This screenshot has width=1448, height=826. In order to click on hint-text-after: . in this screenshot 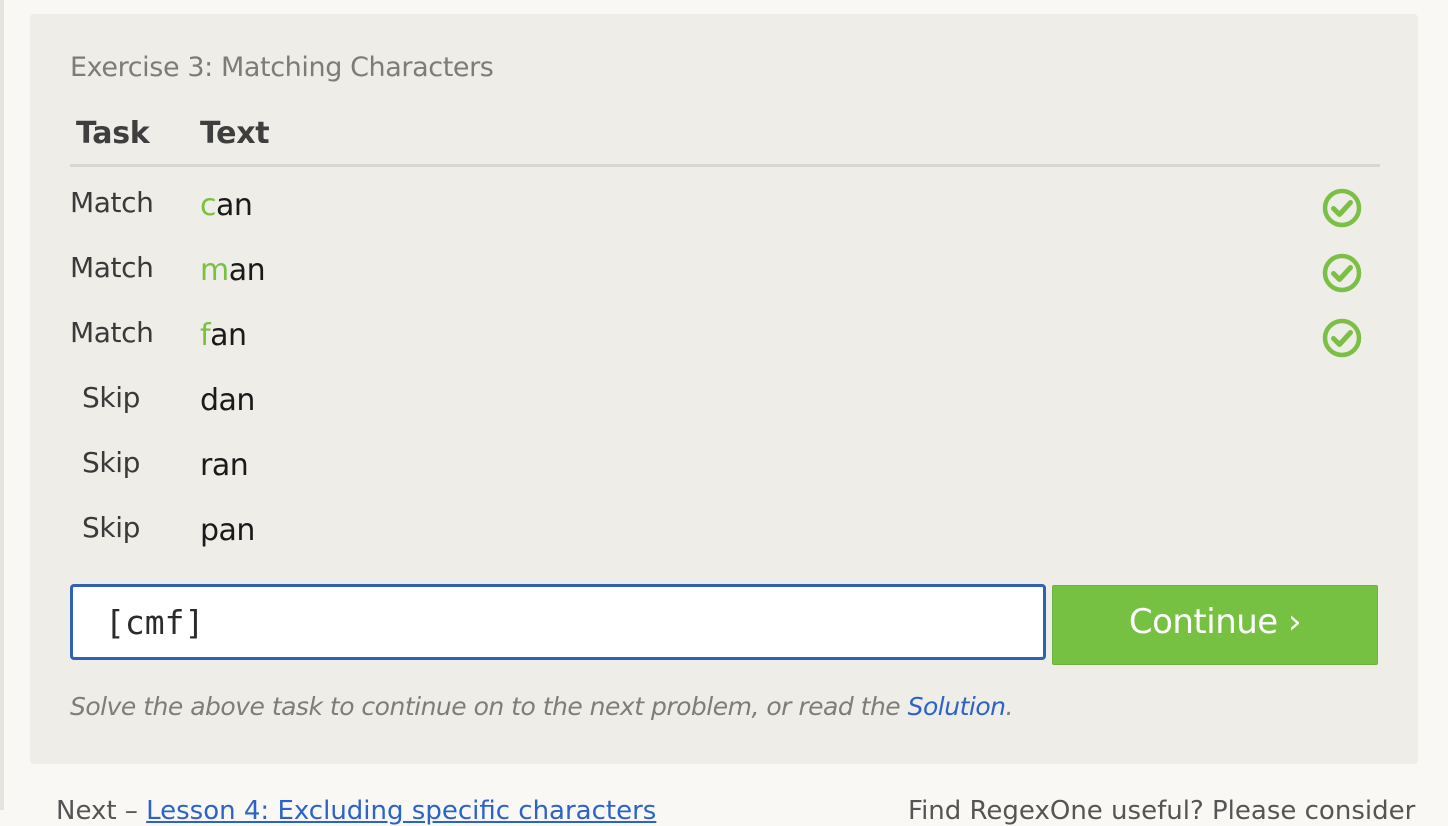, I will do `click(1009, 706)`.